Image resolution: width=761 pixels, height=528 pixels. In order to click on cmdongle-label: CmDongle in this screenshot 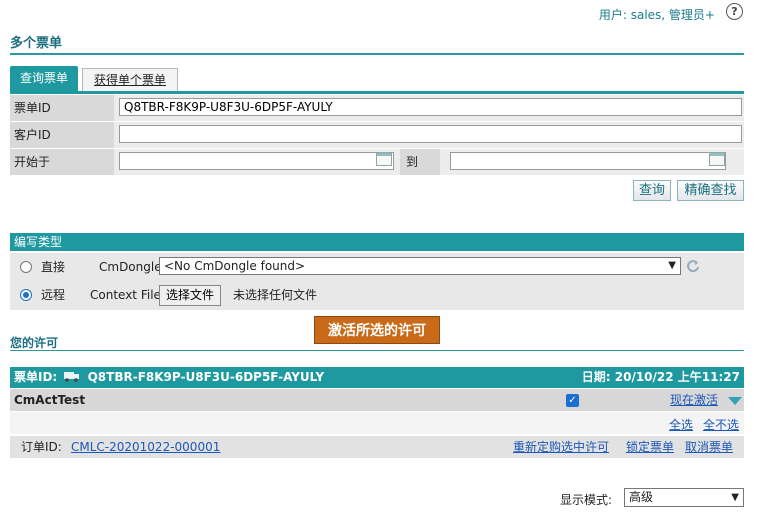, I will do `click(130, 267)`.